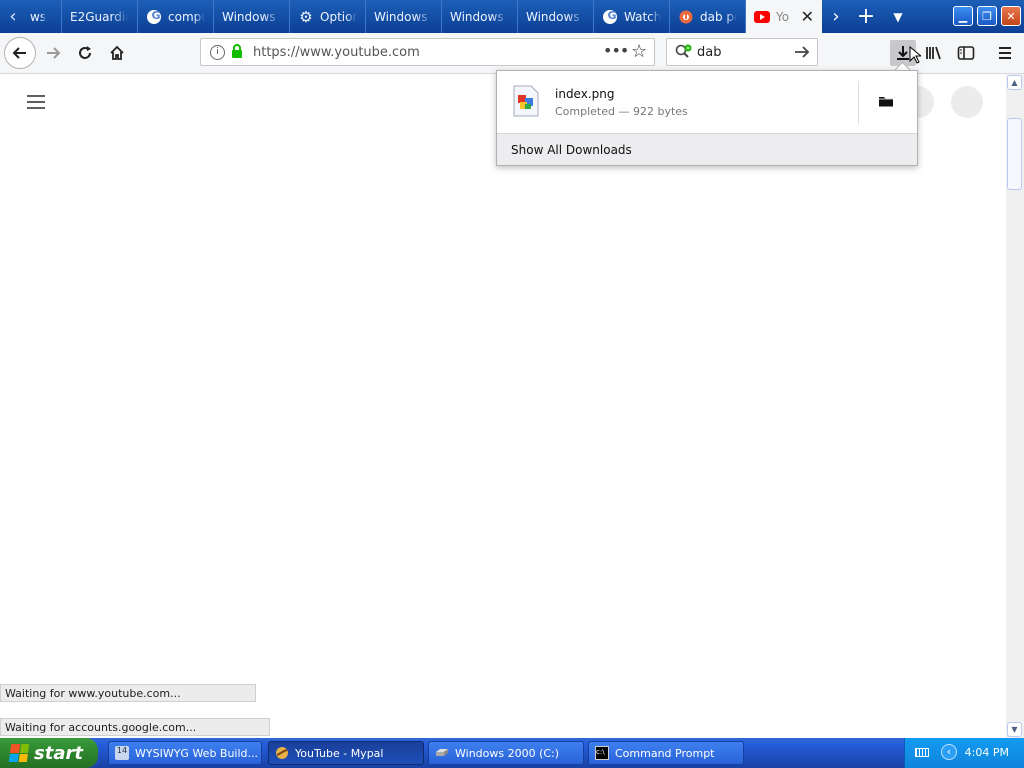 The width and height of the screenshot is (1024, 768). I want to click on bookmark-star-icon: ☆, so click(639, 51).